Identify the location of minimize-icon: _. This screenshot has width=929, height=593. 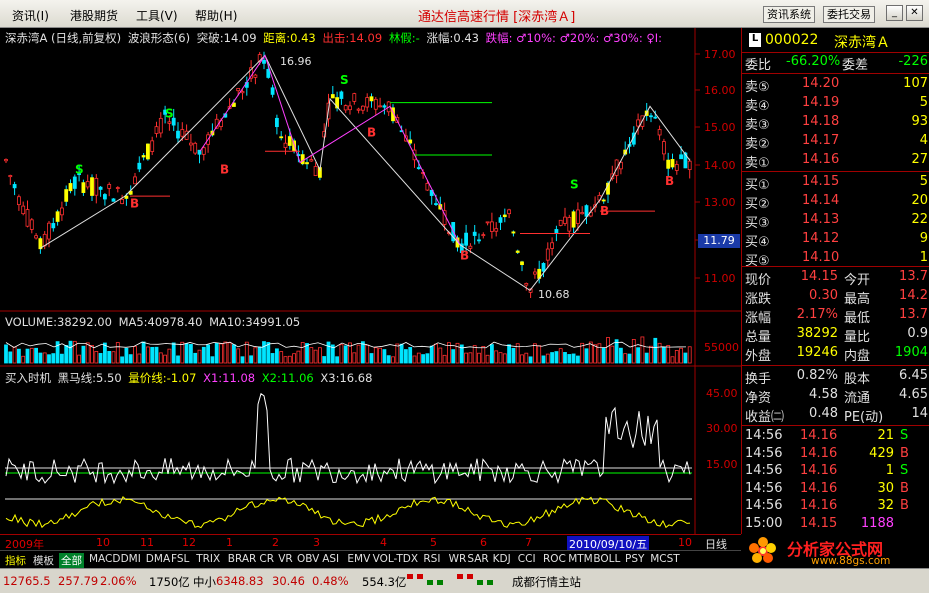
(894, 13).